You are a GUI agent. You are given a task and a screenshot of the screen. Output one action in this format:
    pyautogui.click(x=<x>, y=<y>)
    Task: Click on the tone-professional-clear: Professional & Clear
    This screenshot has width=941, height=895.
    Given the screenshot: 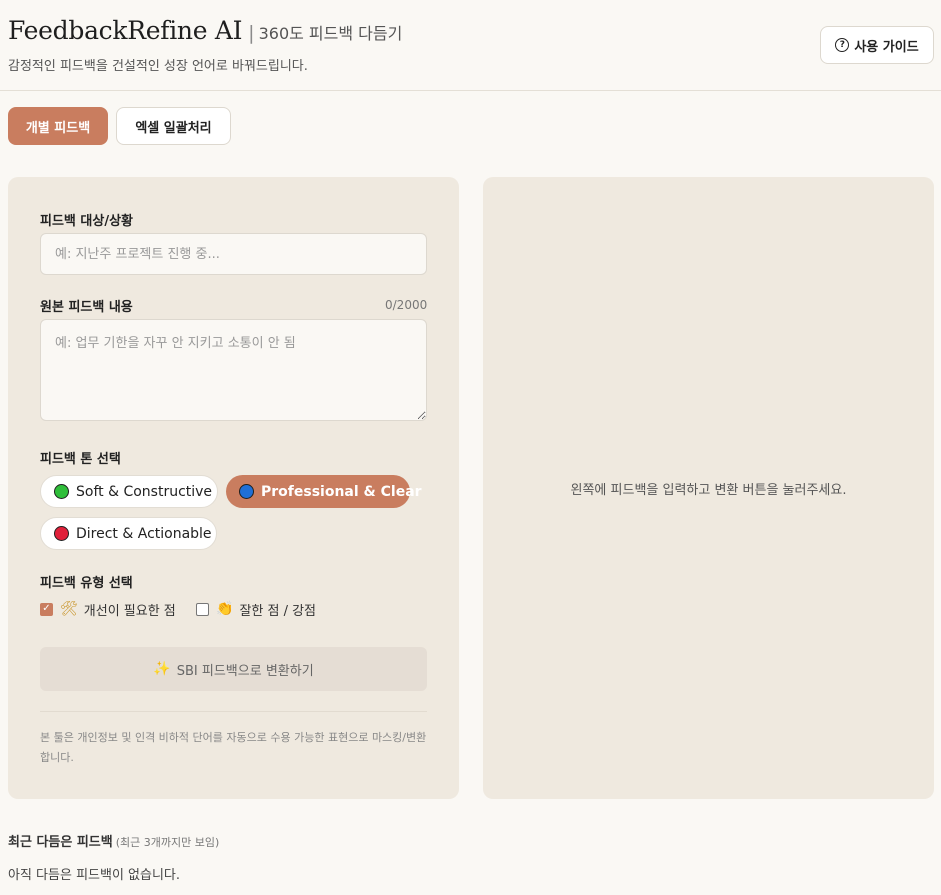 What is the action you would take?
    pyautogui.click(x=324, y=491)
    